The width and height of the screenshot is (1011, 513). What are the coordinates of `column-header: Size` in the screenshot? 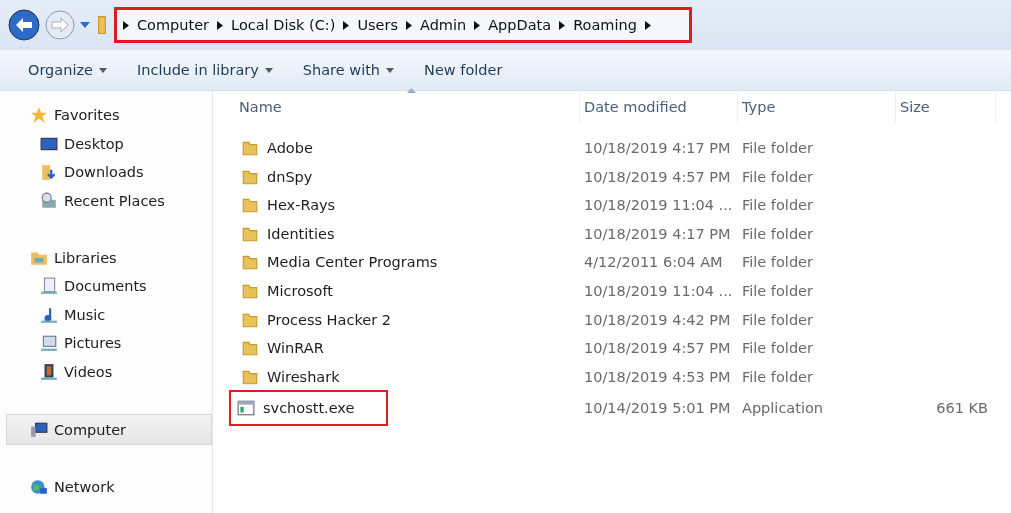 It's located at (946, 107).